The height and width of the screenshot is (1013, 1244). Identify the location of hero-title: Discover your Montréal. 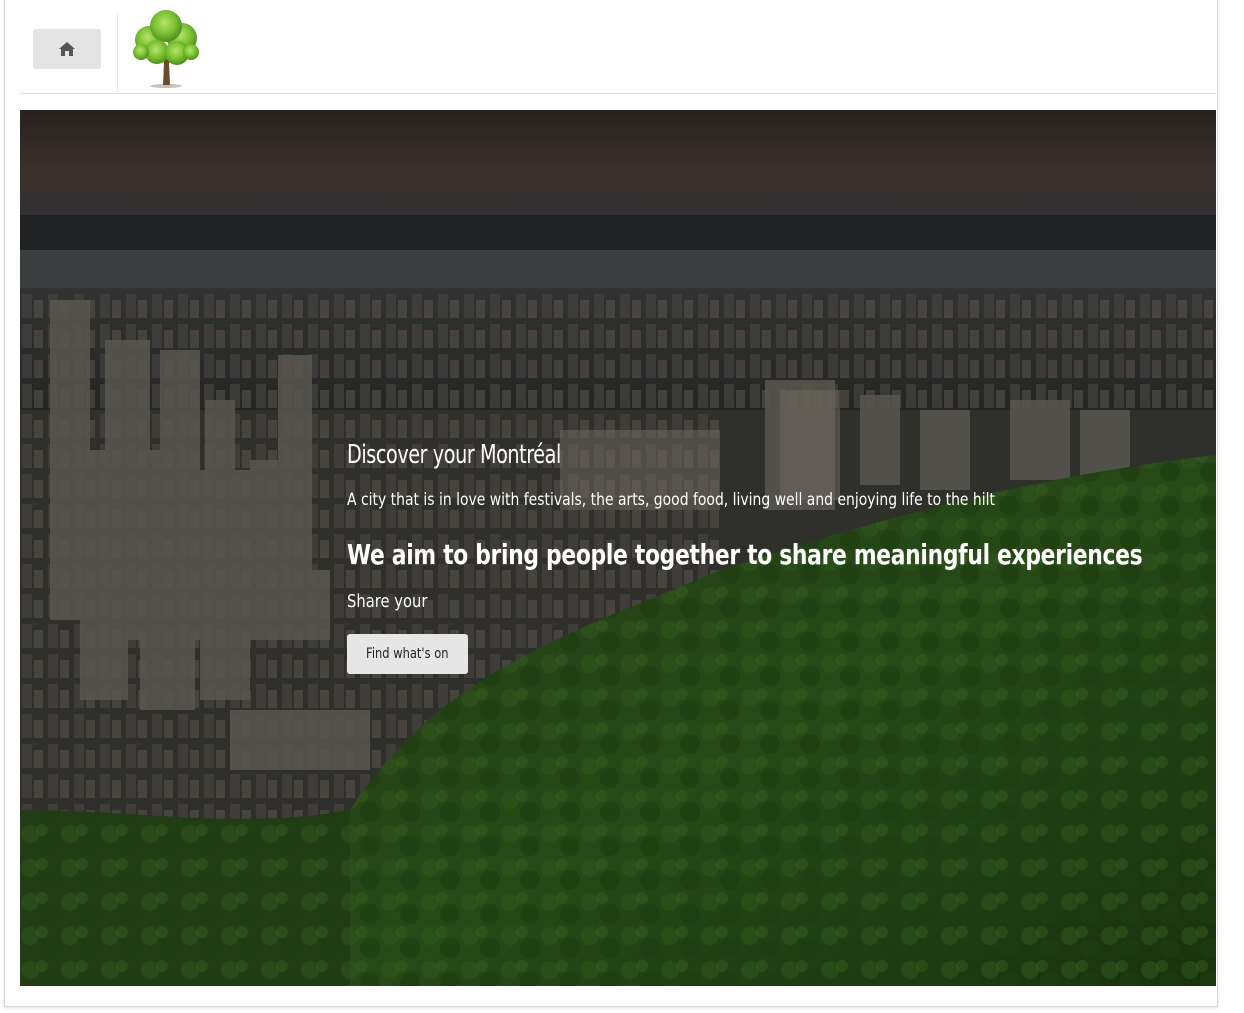
(454, 455).